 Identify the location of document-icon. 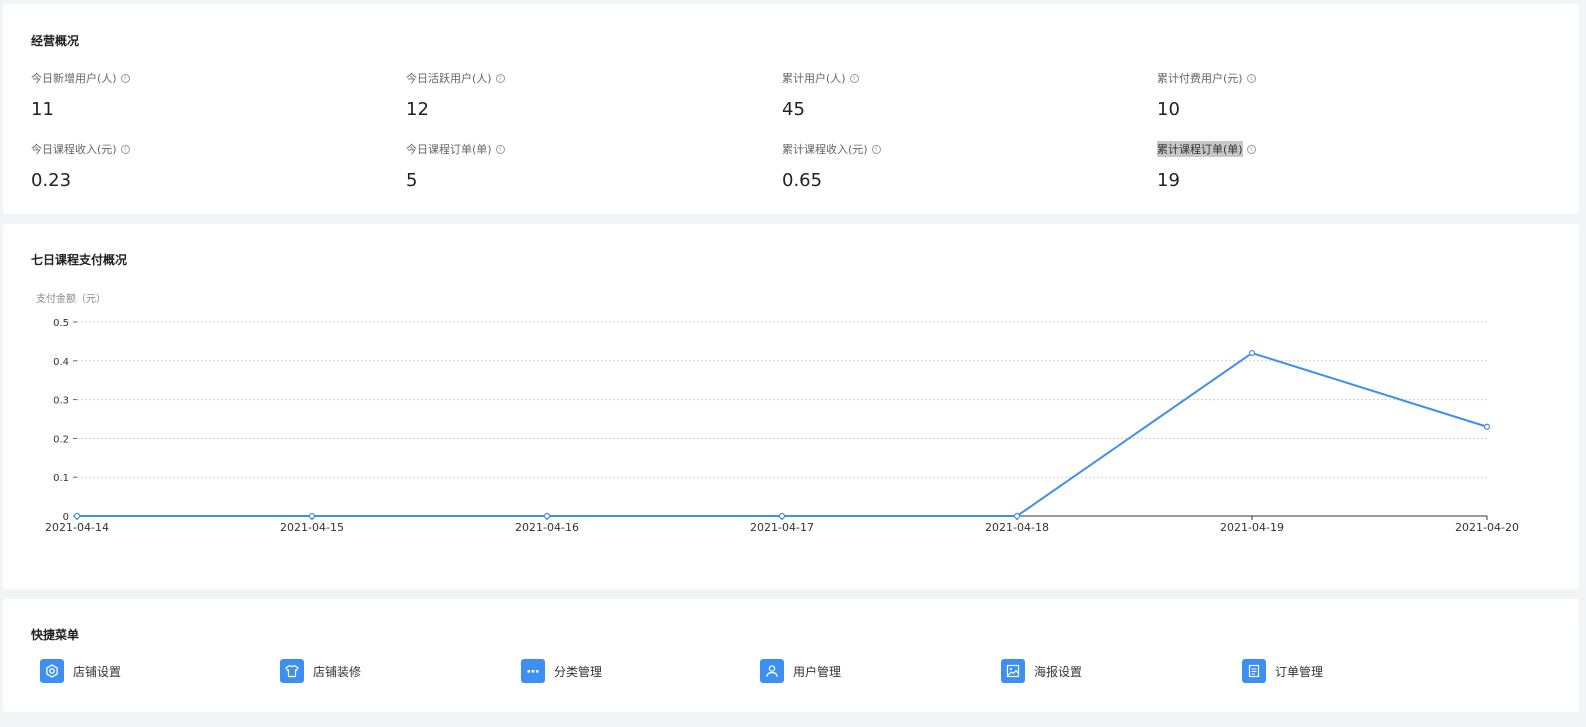
(1254, 671).